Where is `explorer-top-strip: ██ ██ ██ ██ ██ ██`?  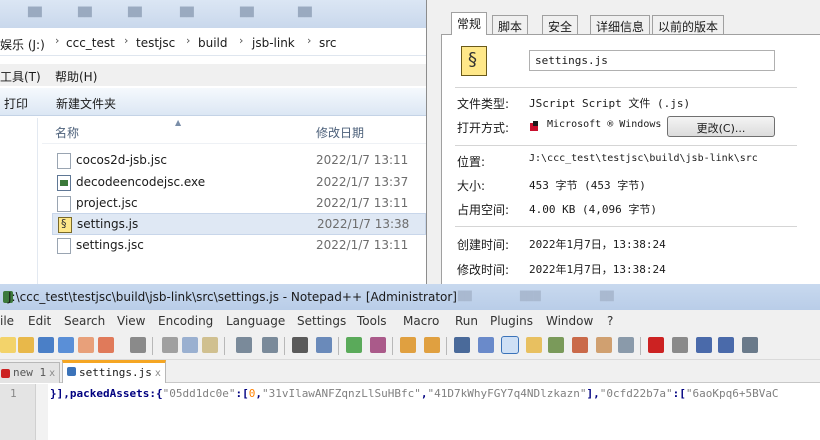
explorer-top-strip: ██ ██ ██ ██ ██ ██ is located at coordinates (215, 14).